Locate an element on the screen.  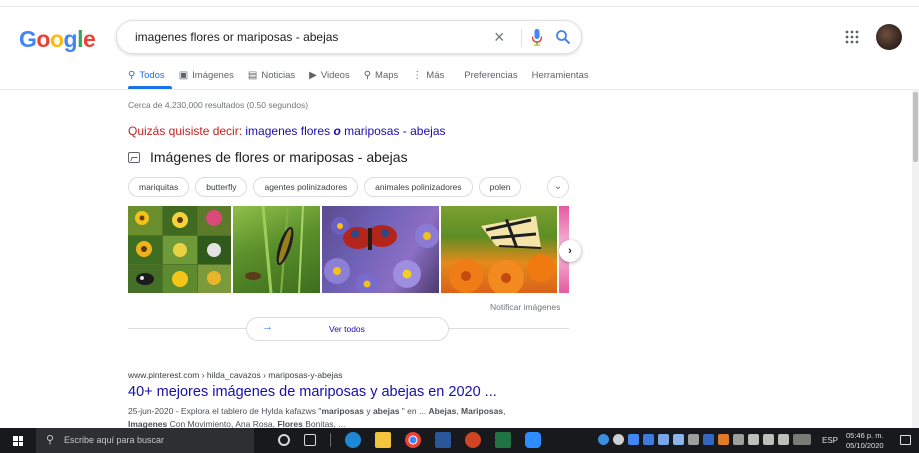
see-all-button: → Ver todos is located at coordinates (347, 329).